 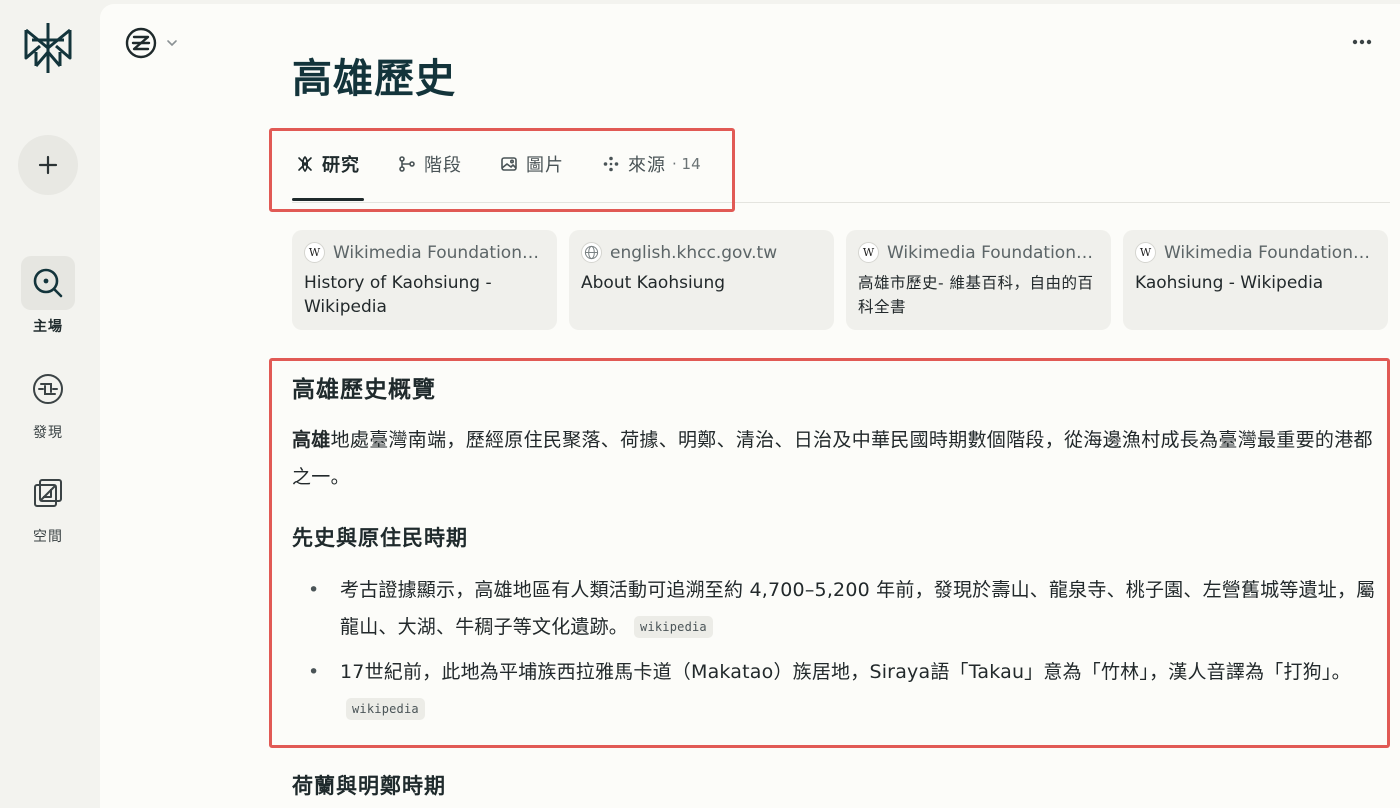 What do you see at coordinates (48, 283) in the screenshot?
I see `search-icon` at bounding box center [48, 283].